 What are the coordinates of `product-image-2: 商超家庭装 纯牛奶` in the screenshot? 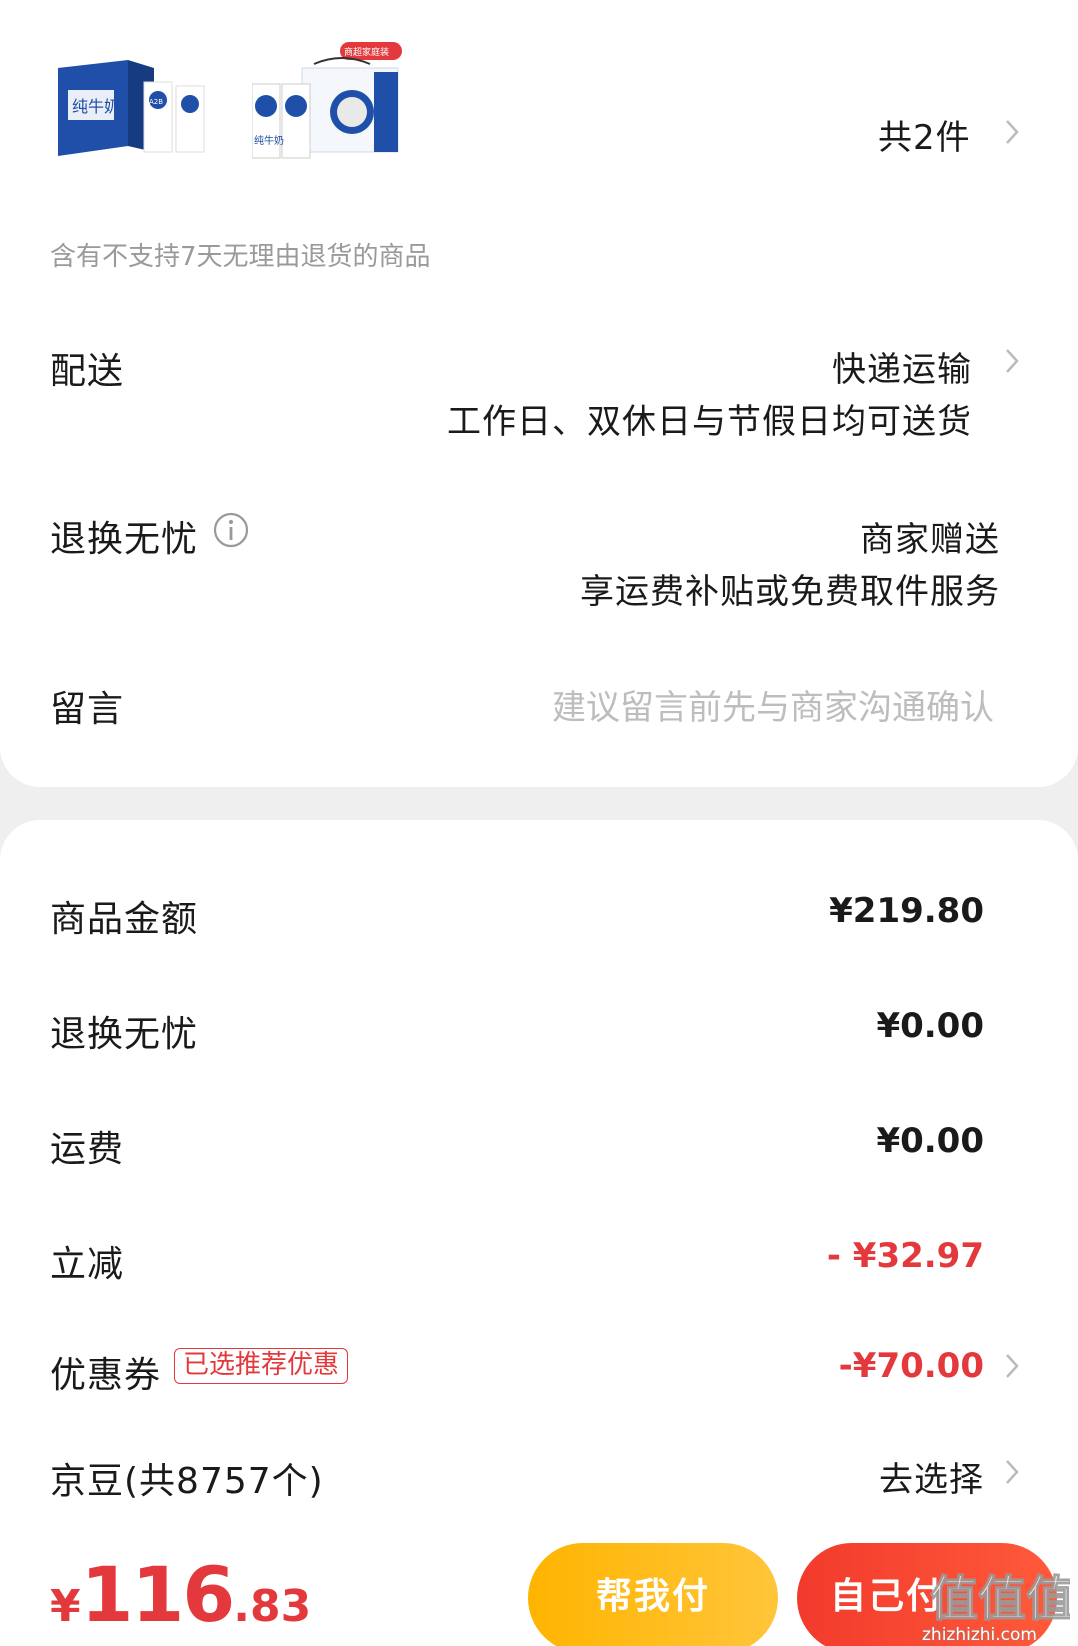 It's located at (326, 104).